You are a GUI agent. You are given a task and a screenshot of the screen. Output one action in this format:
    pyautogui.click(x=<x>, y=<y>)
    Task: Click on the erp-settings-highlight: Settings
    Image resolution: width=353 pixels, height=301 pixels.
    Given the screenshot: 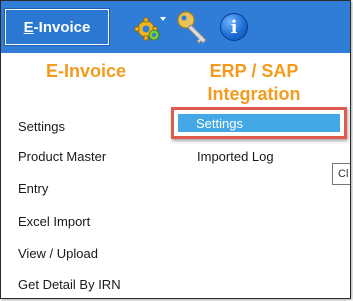 What is the action you would take?
    pyautogui.click(x=259, y=123)
    